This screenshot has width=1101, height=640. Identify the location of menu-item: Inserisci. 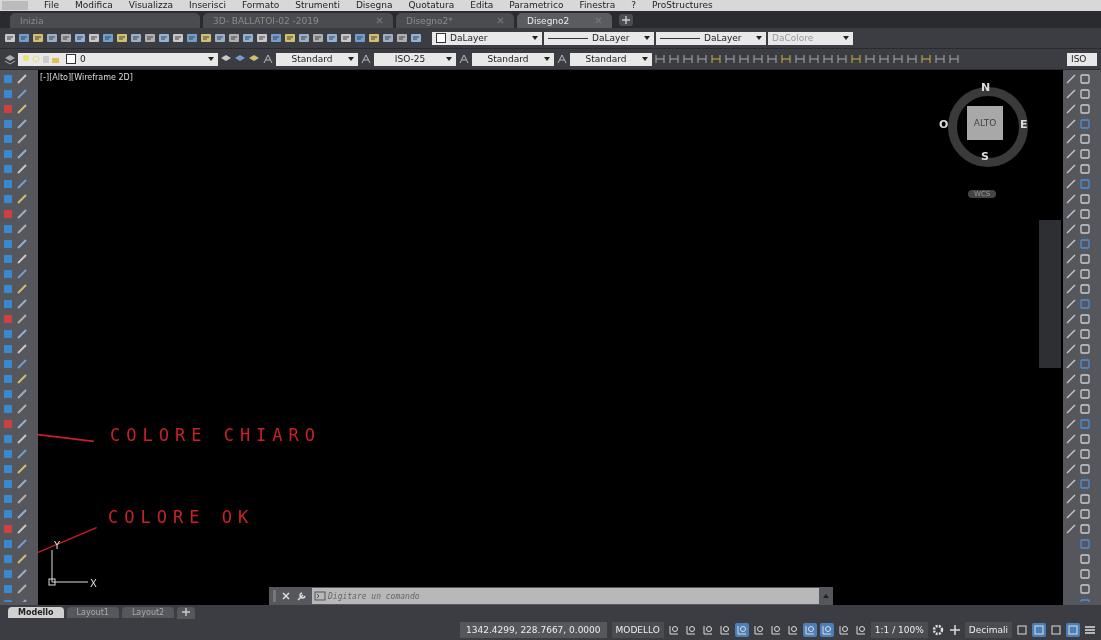
(207, 5).